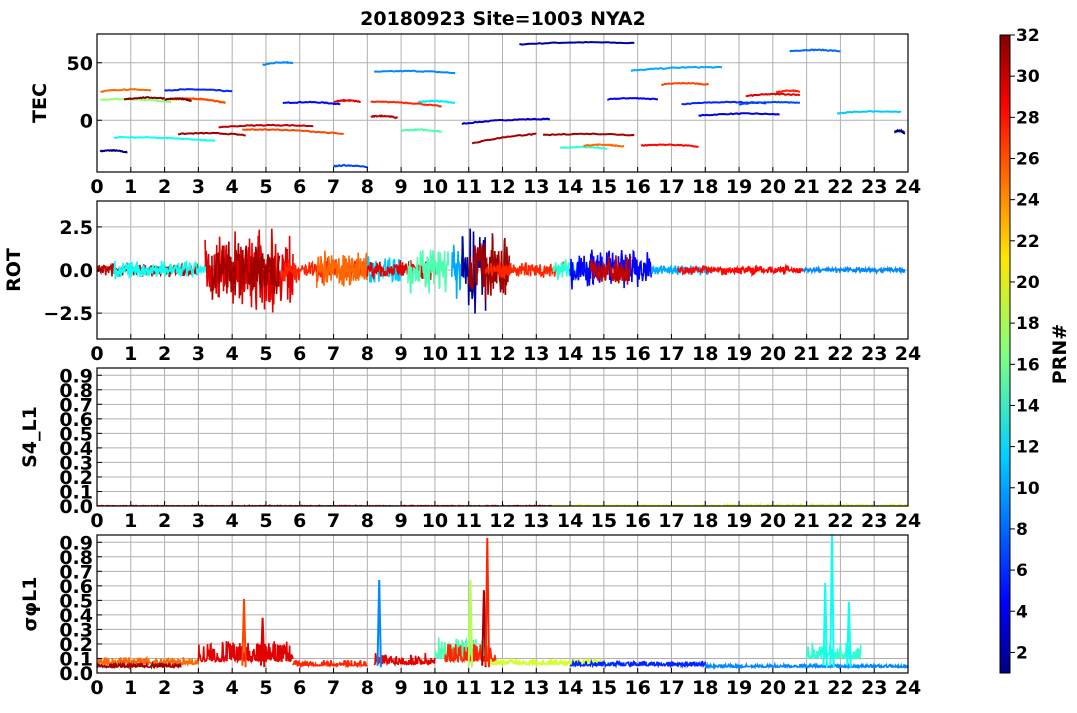 Image resolution: width=1077 pixels, height=713 pixels. Describe the element at coordinates (503, 19) in the screenshot. I see `figure-title: 20180923 Site=1003 NYA2` at that location.